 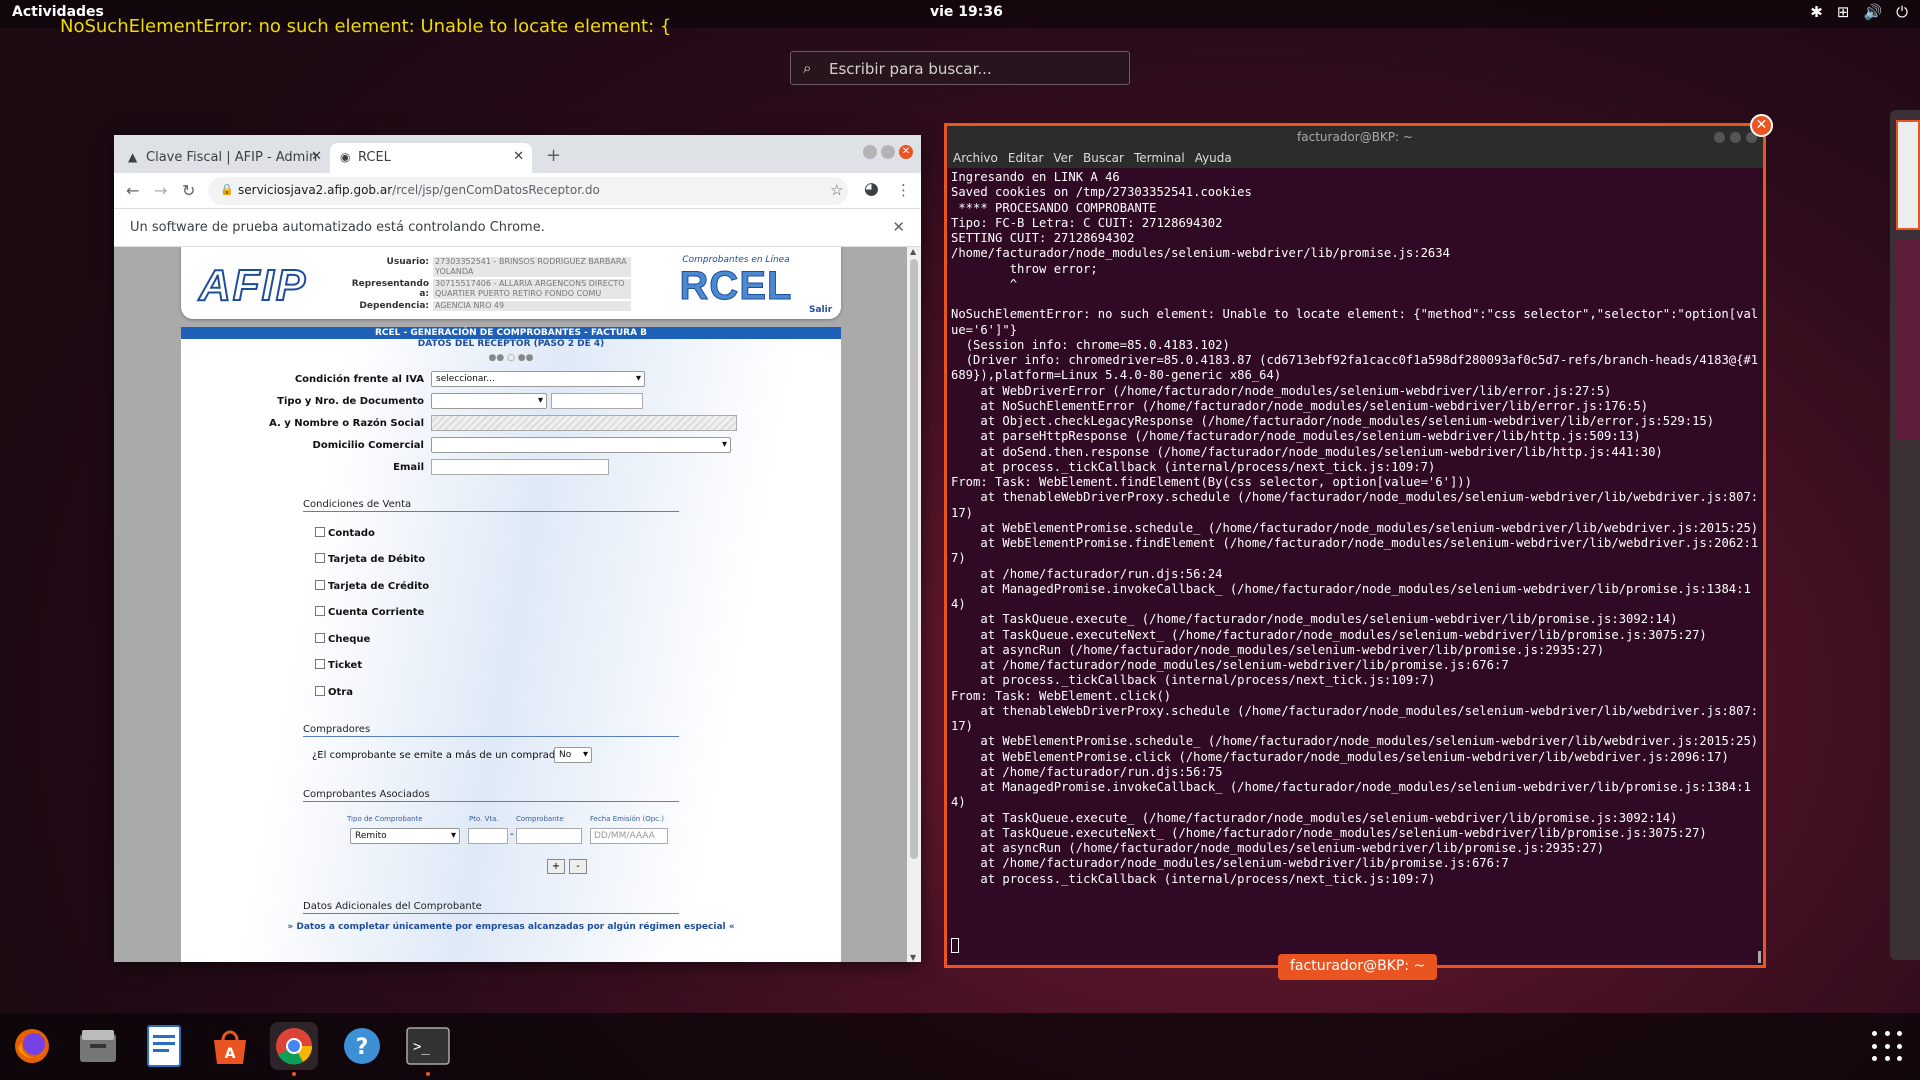 What do you see at coordinates (1213, 159) in the screenshot?
I see `menu-ayuda: Ayuda` at bounding box center [1213, 159].